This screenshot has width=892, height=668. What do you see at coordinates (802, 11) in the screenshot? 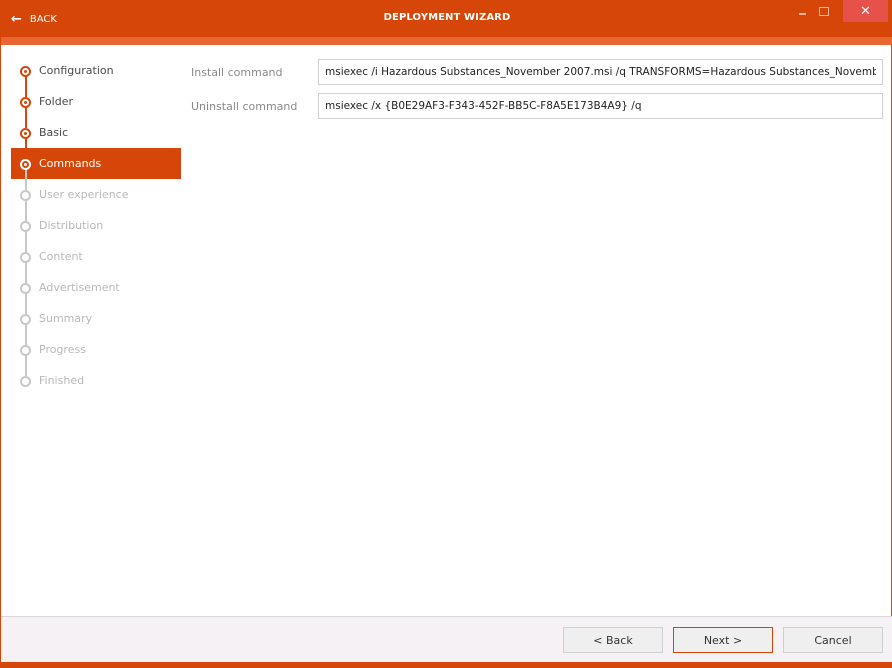
I see `minimize-button` at bounding box center [802, 11].